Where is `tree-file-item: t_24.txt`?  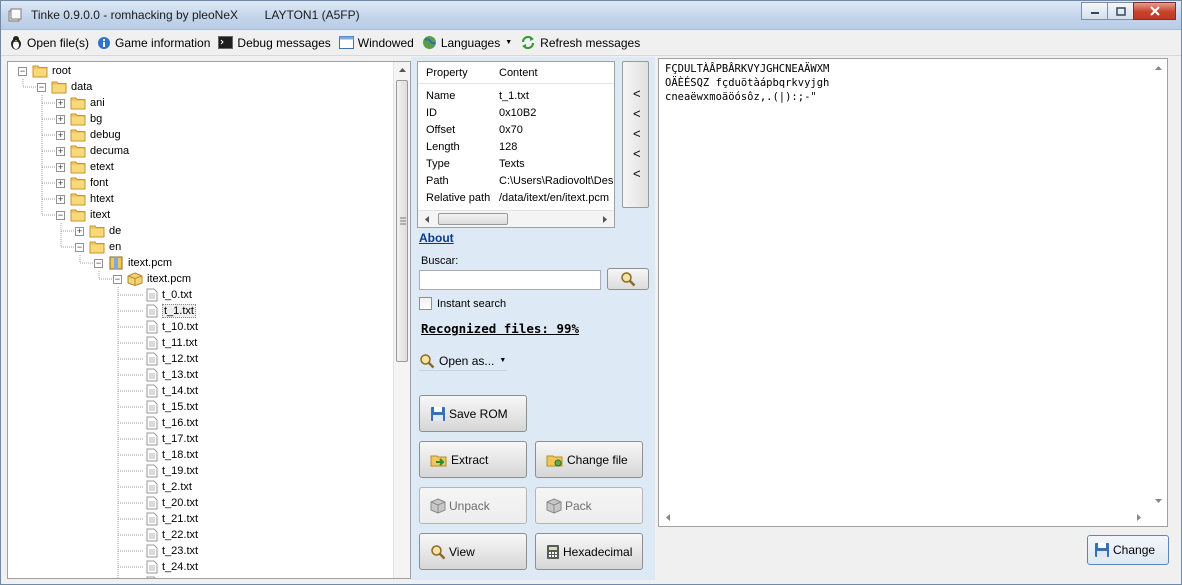 tree-file-item: t_24.txt is located at coordinates (165, 567).